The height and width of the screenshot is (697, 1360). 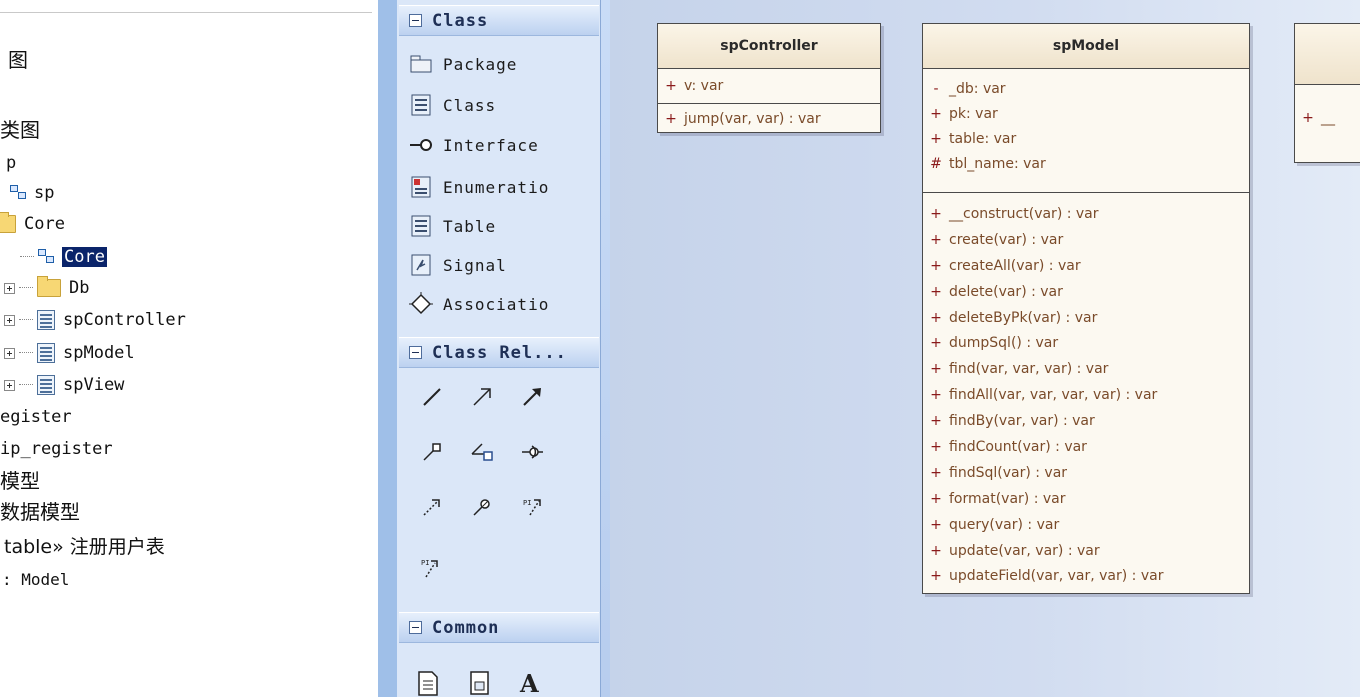 I want to click on tree-item-register-table: table» 注册用户表, so click(x=84, y=545).